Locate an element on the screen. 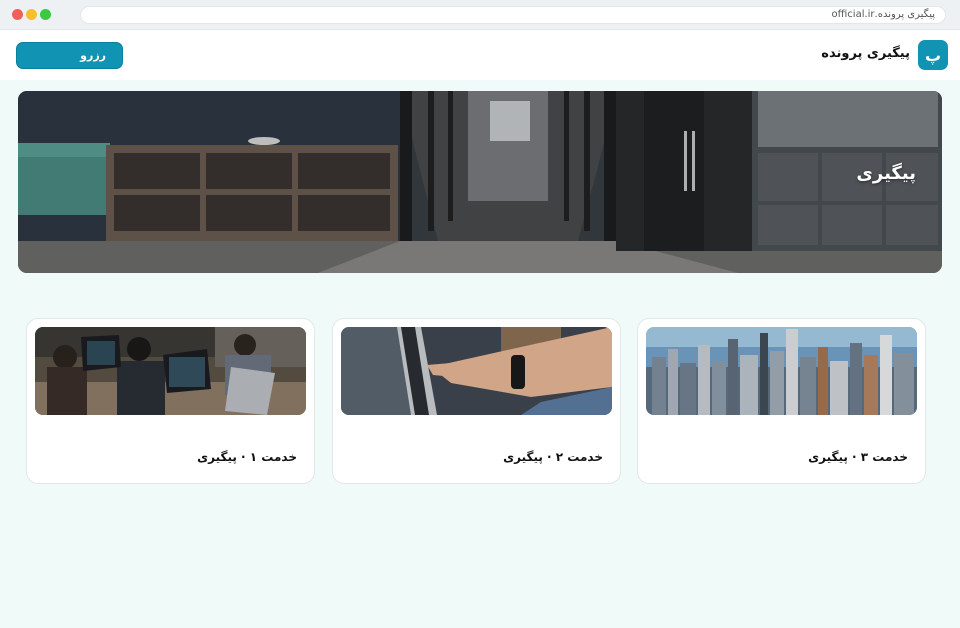 This screenshot has width=960, height=628. window-minimize-button is located at coordinates (31, 14).